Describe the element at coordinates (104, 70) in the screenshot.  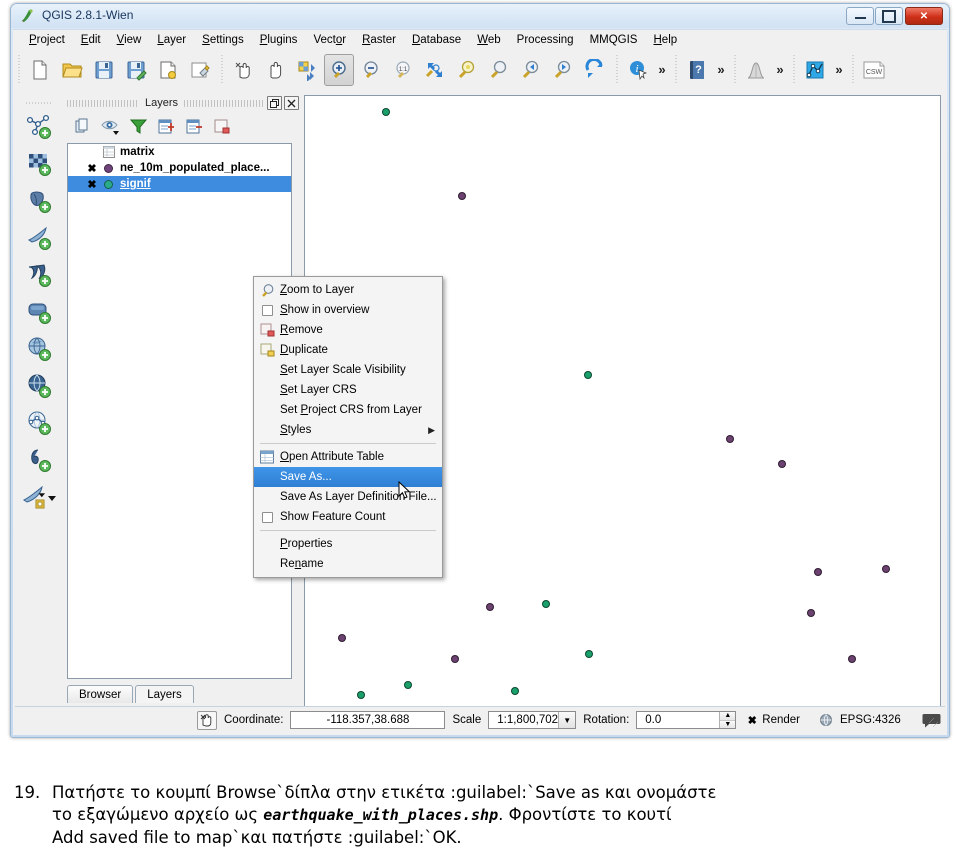
I see `save-project-icon` at that location.